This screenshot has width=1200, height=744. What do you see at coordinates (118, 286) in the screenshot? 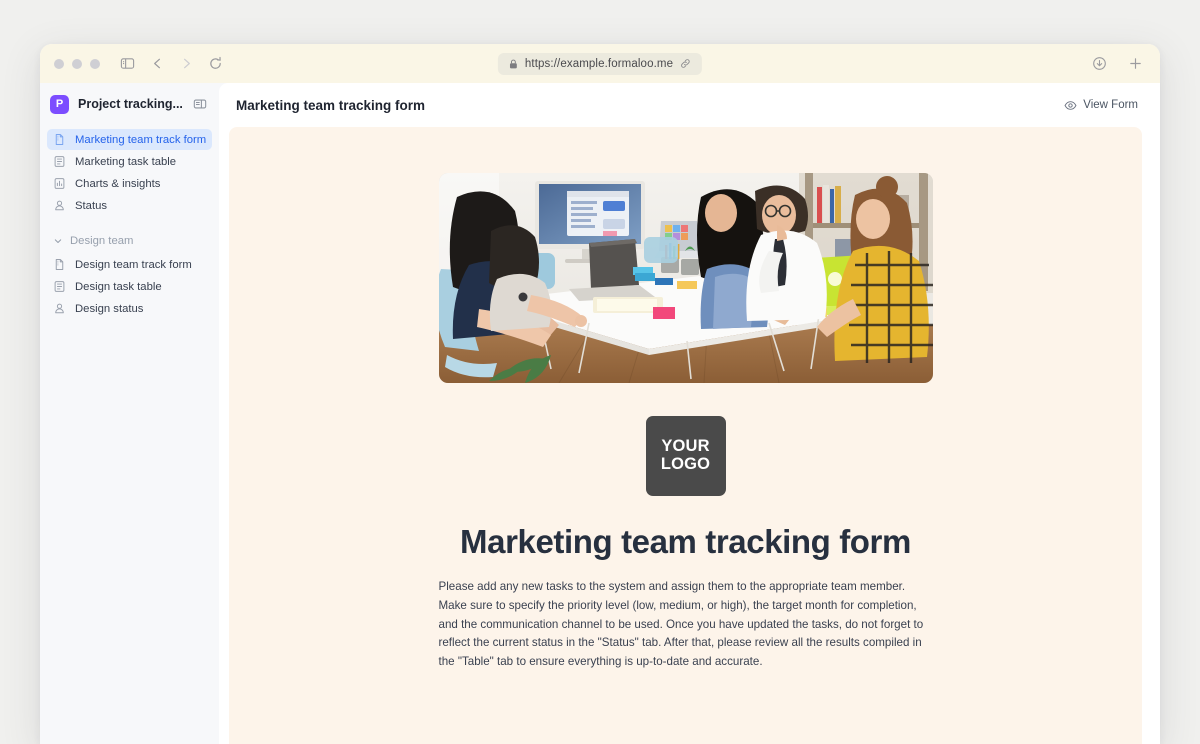
I see `sidebar-item-label: Design task table` at bounding box center [118, 286].